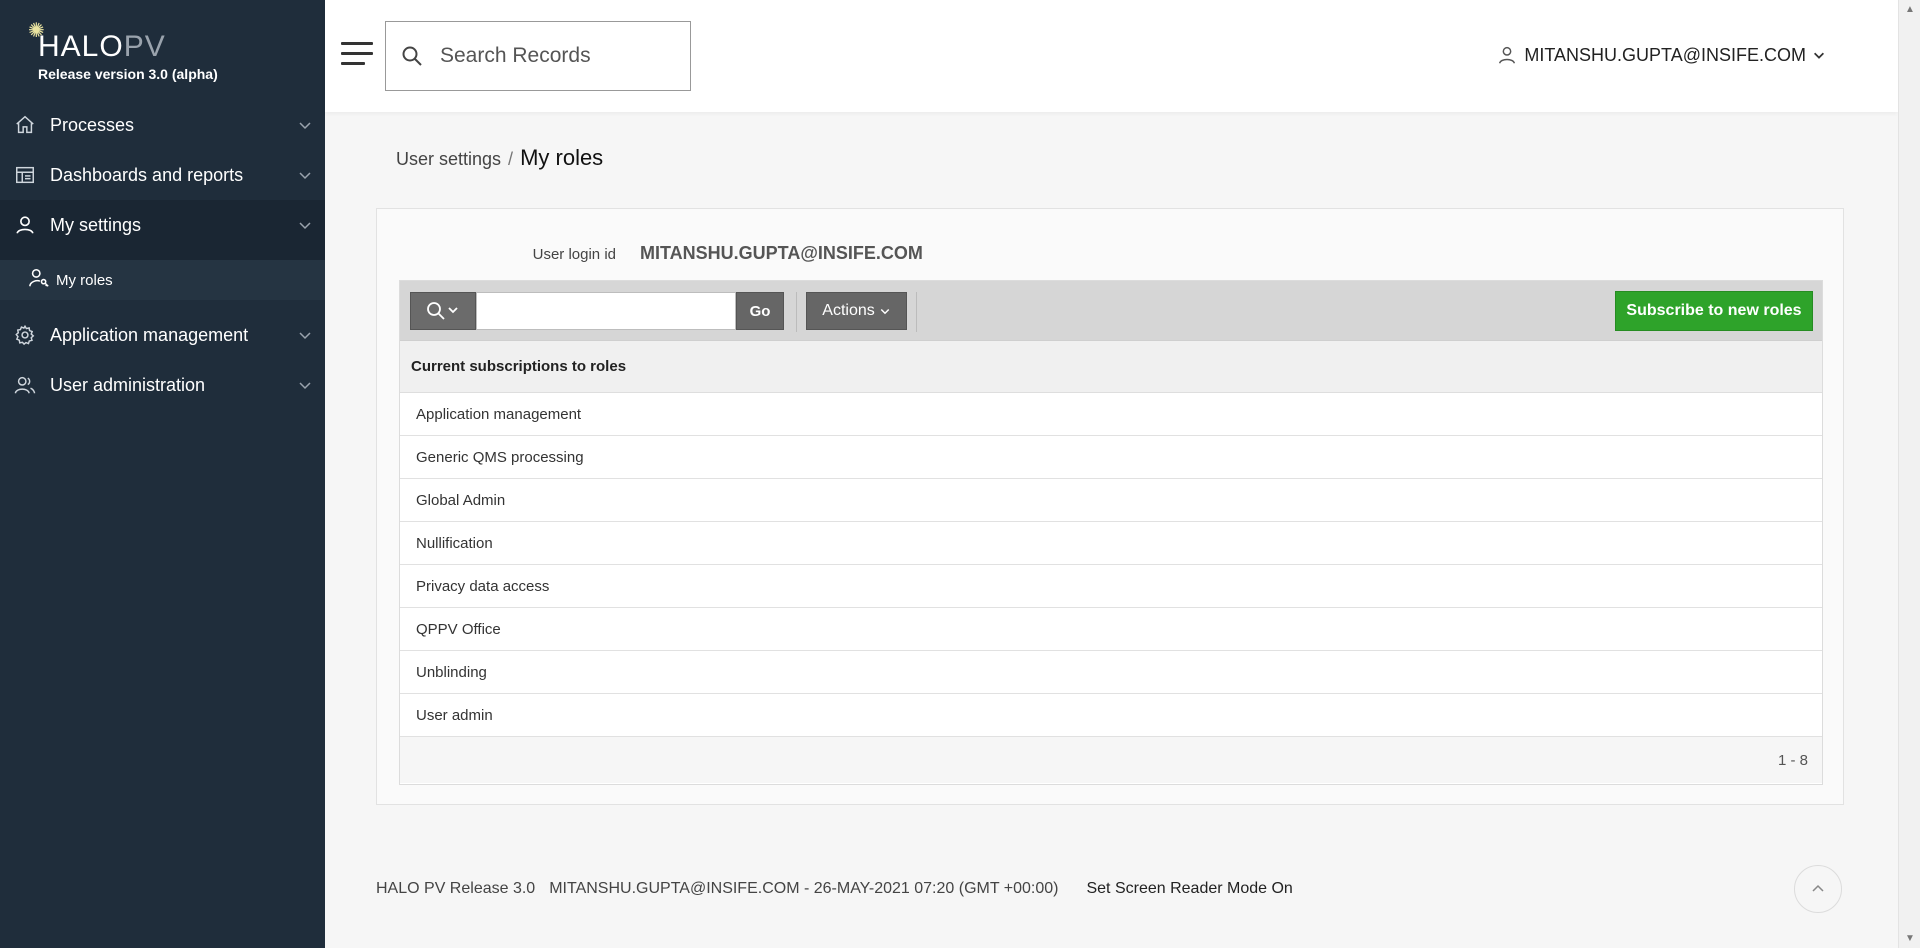 This screenshot has height=948, width=1920. What do you see at coordinates (781, 253) in the screenshot?
I see `user-login-value: MITANSHU.GUPTA@INSIFE.COM` at bounding box center [781, 253].